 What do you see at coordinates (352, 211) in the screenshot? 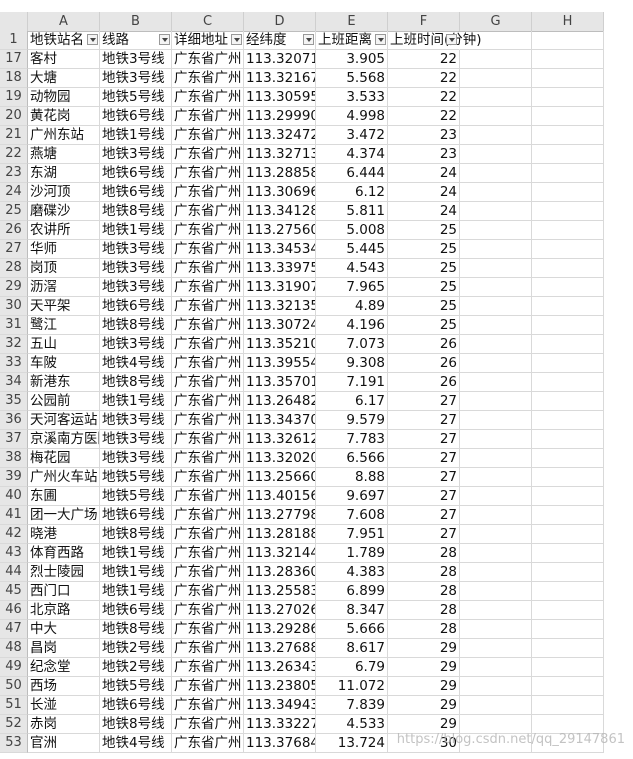
I see `distance-cell: 5.811` at bounding box center [352, 211].